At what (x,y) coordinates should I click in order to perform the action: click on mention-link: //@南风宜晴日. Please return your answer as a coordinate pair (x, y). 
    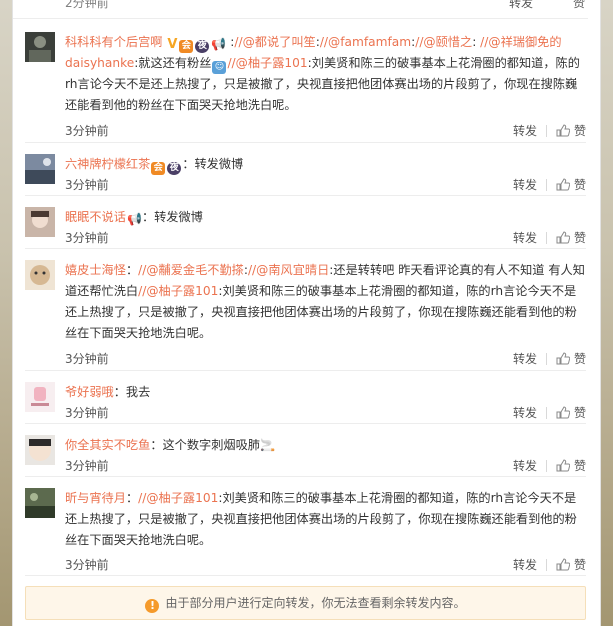
    Looking at the image, I should click on (288, 270).